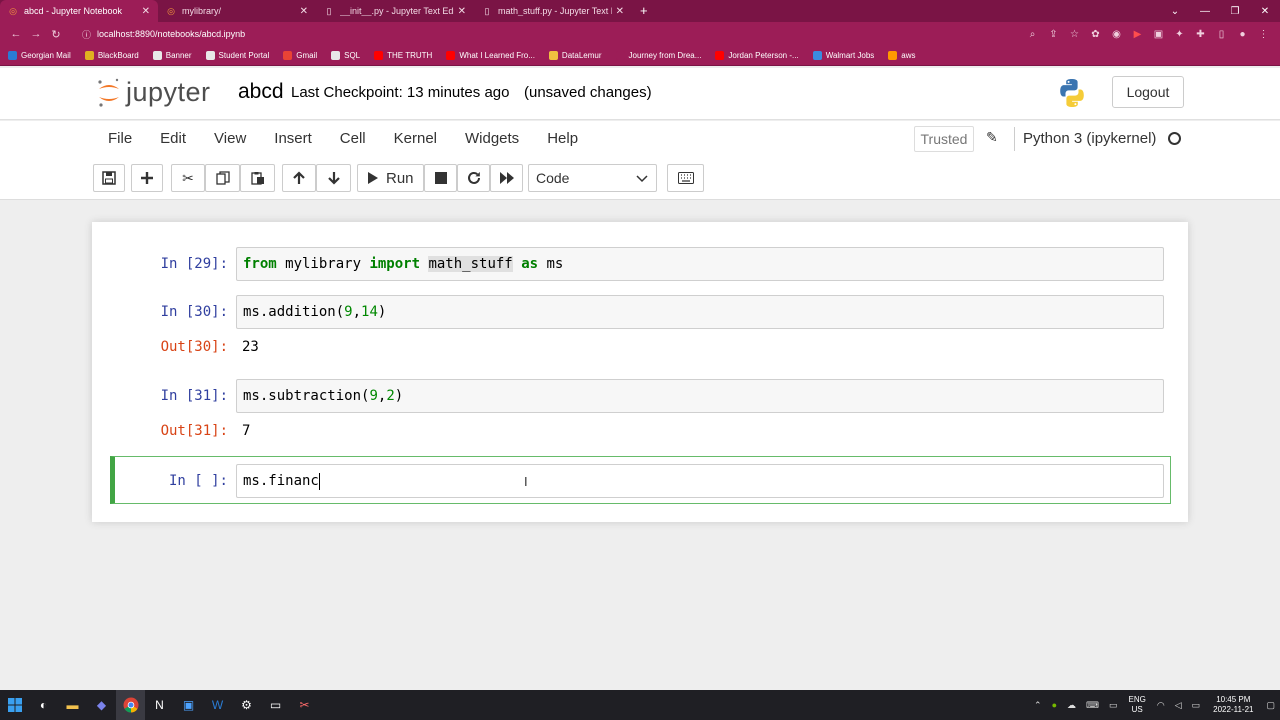 The height and width of the screenshot is (720, 1280). What do you see at coordinates (390, 178) in the screenshot?
I see `run-button: Run` at bounding box center [390, 178].